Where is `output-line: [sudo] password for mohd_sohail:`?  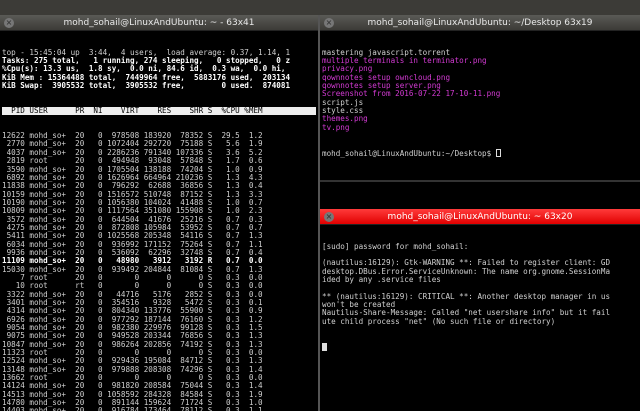
output-line: [sudo] password for mohd_sohail: is located at coordinates (395, 246).